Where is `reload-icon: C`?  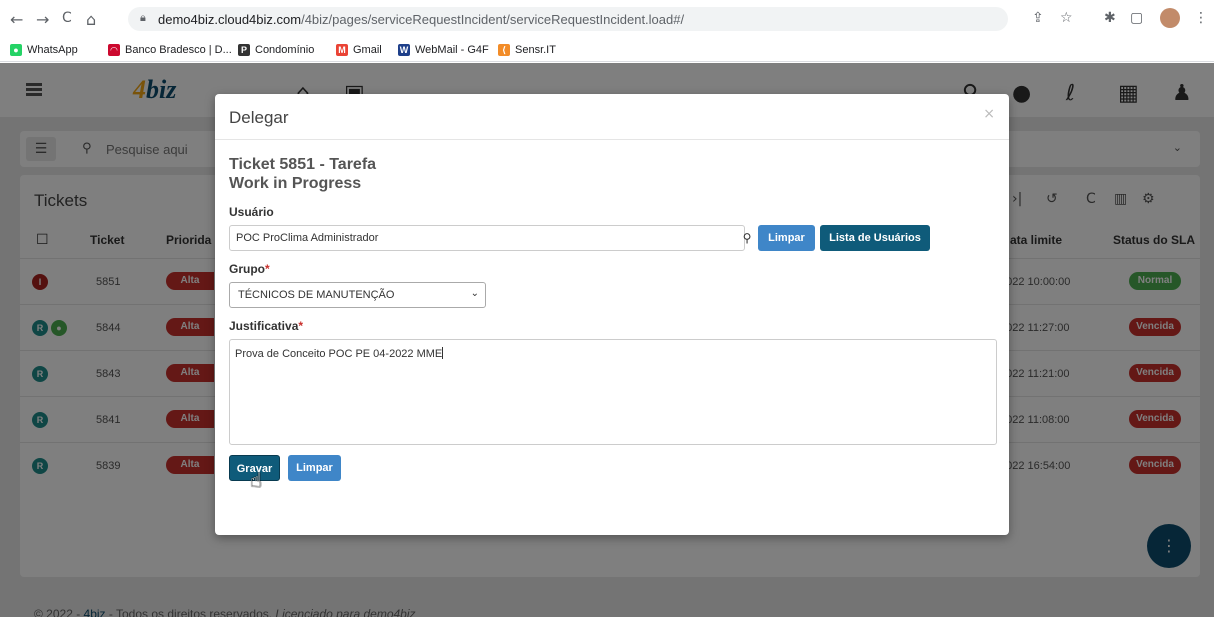 reload-icon: C is located at coordinates (67, 18).